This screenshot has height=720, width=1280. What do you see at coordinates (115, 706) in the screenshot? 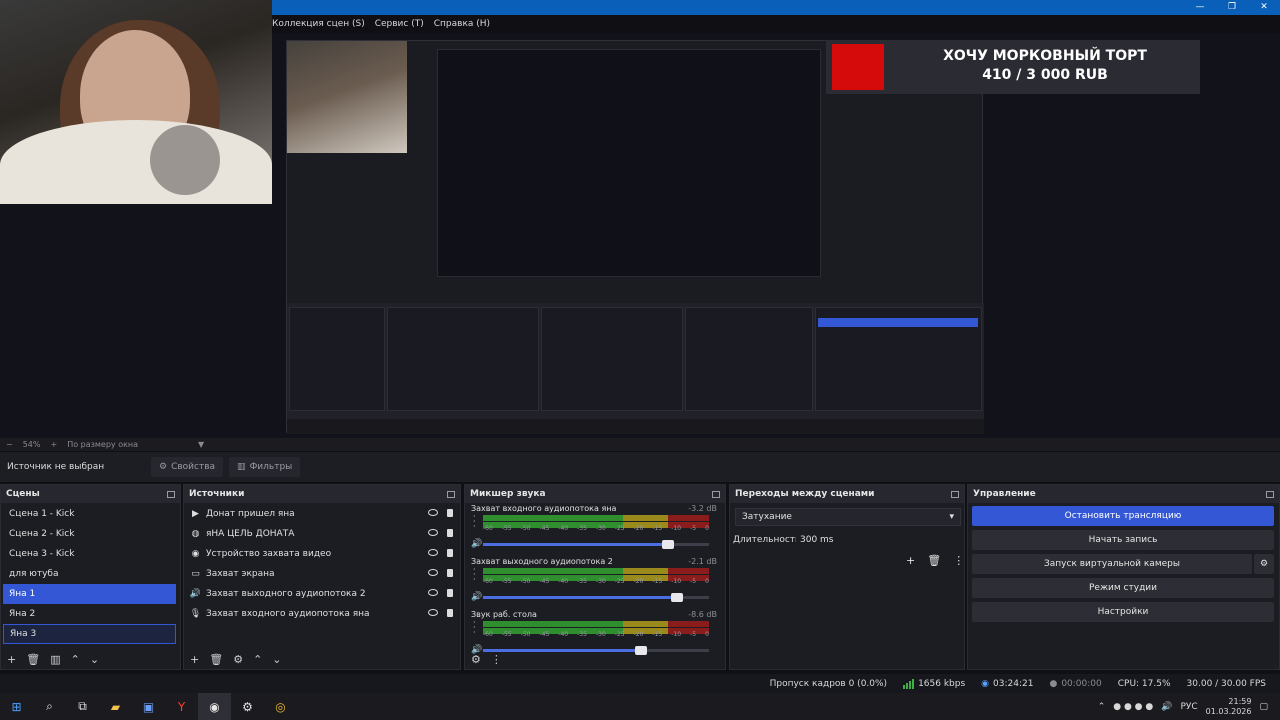
I see `file-explorer-icon: ▰` at bounding box center [115, 706].